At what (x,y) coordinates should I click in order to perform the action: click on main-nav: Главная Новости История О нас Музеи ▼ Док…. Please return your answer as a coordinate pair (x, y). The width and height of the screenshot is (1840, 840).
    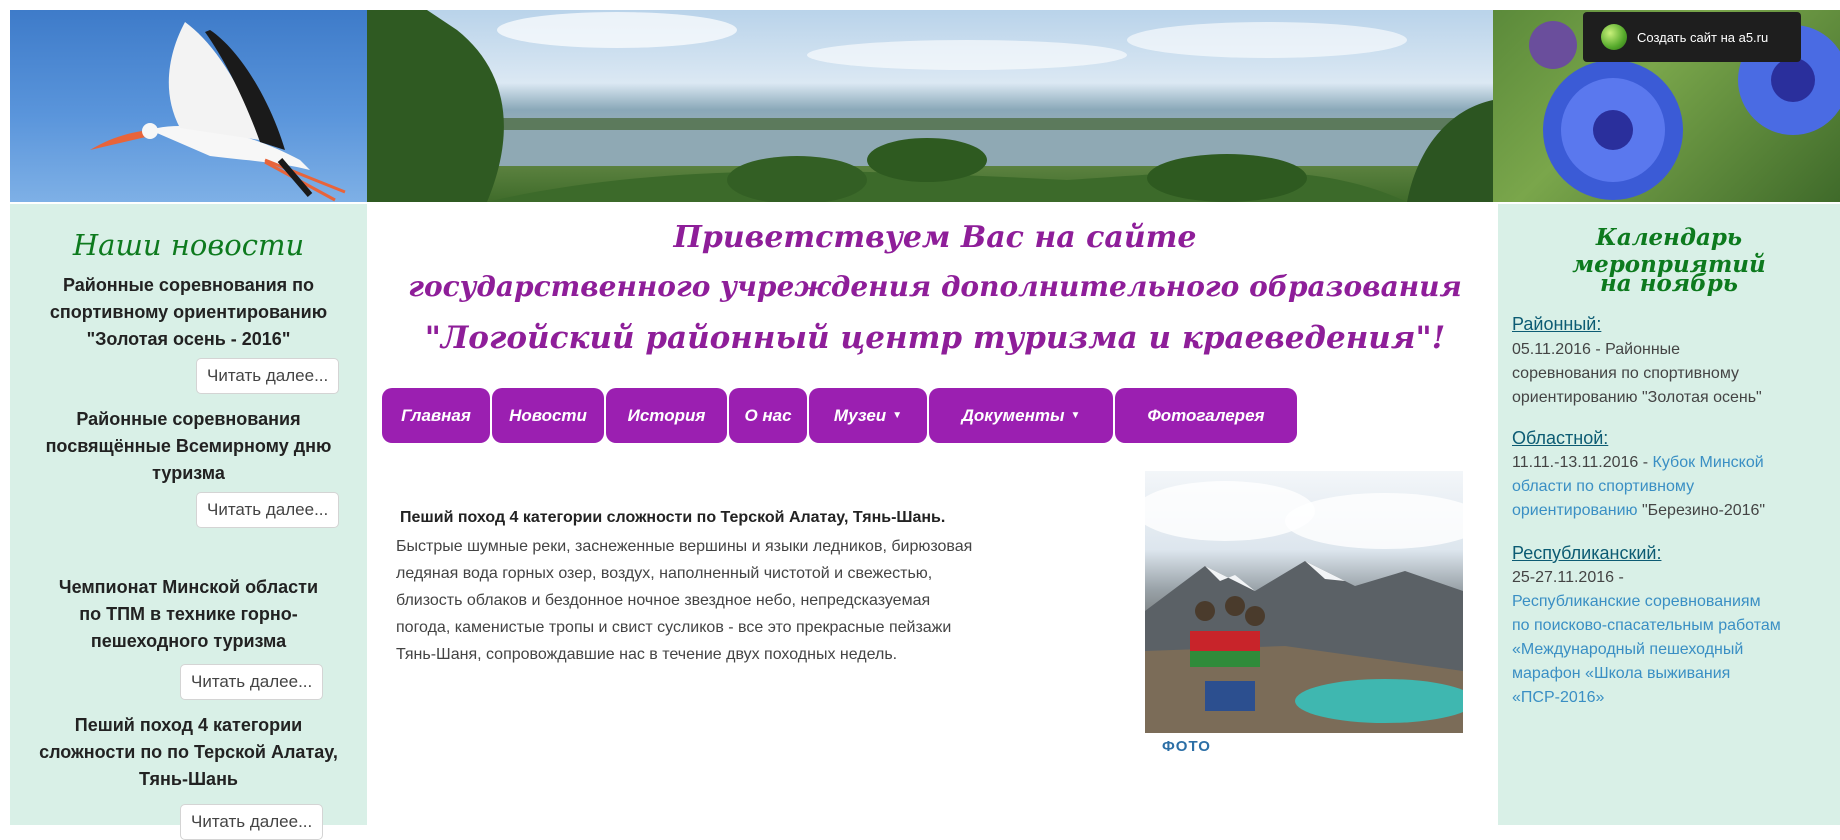
    Looking at the image, I should click on (840, 415).